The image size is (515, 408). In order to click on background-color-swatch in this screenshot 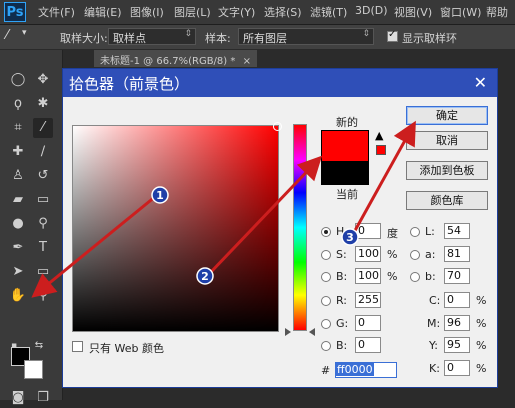, I will do `click(33, 369)`.